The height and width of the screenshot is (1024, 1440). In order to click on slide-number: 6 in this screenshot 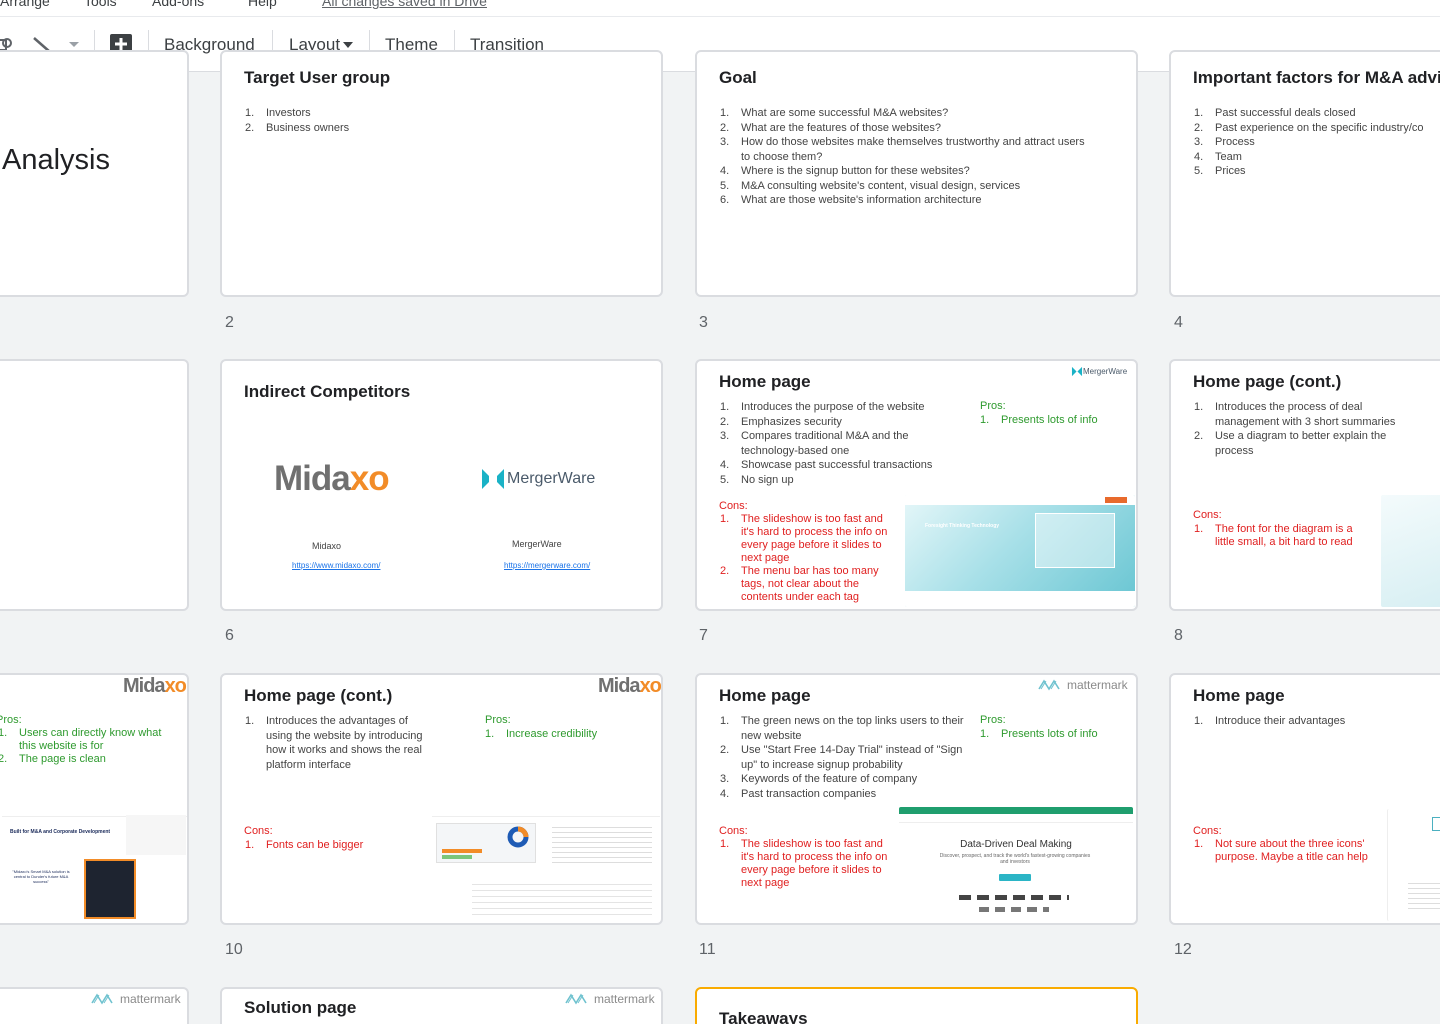, I will do `click(229, 635)`.